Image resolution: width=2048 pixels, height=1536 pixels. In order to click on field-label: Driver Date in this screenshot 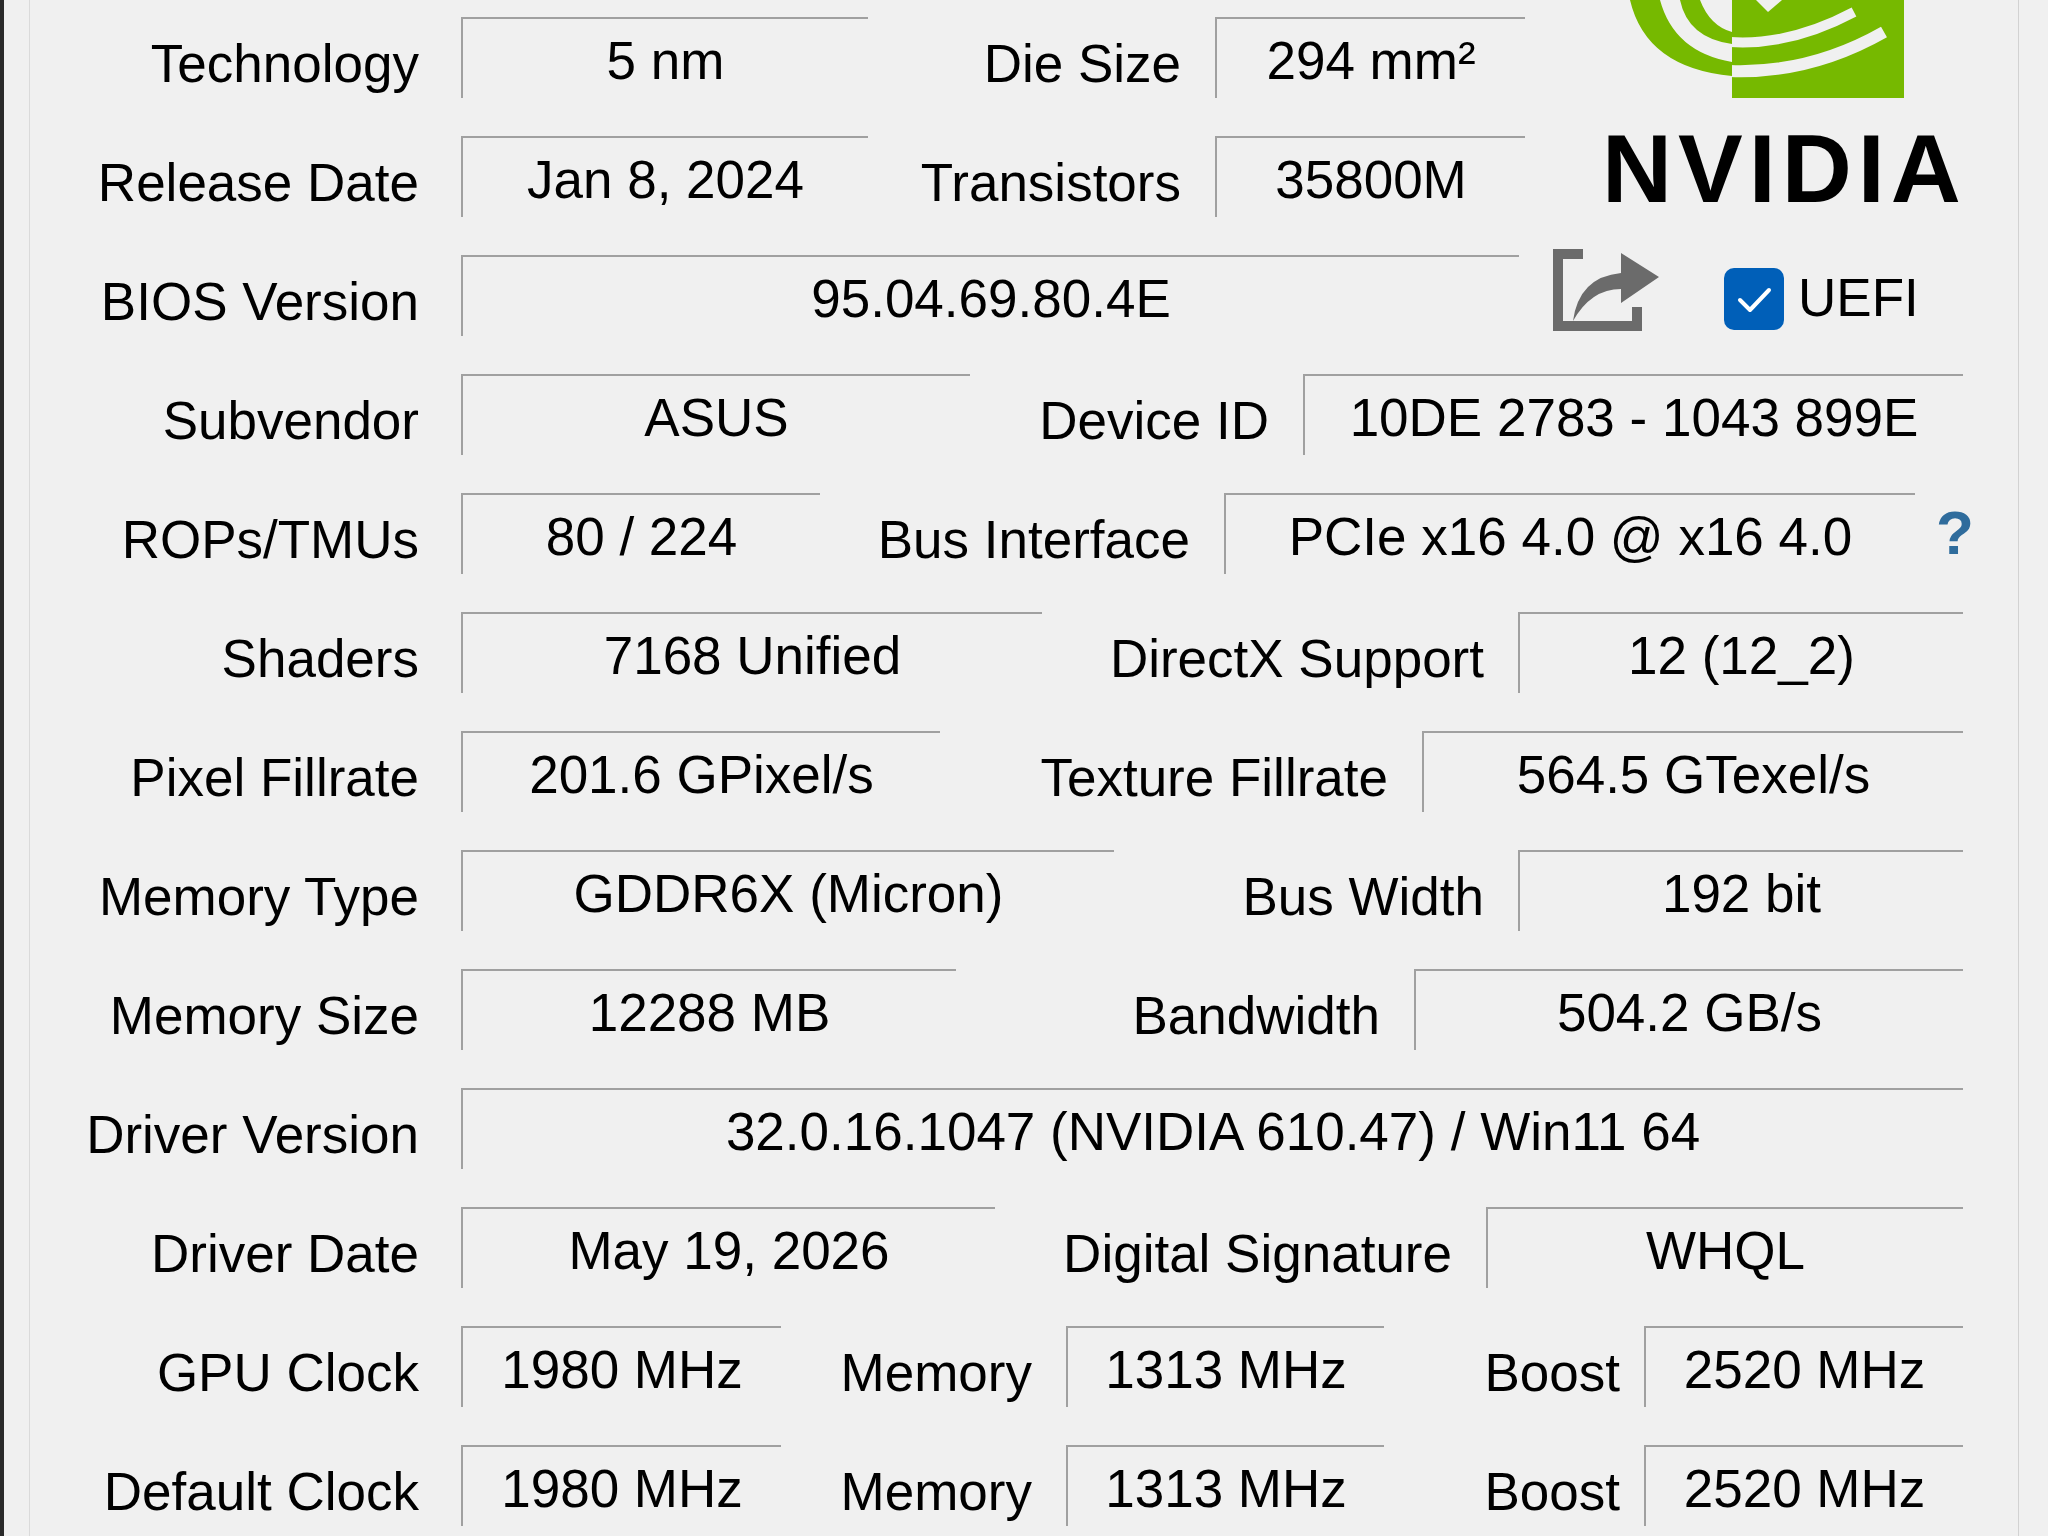, I will do `click(285, 1254)`.